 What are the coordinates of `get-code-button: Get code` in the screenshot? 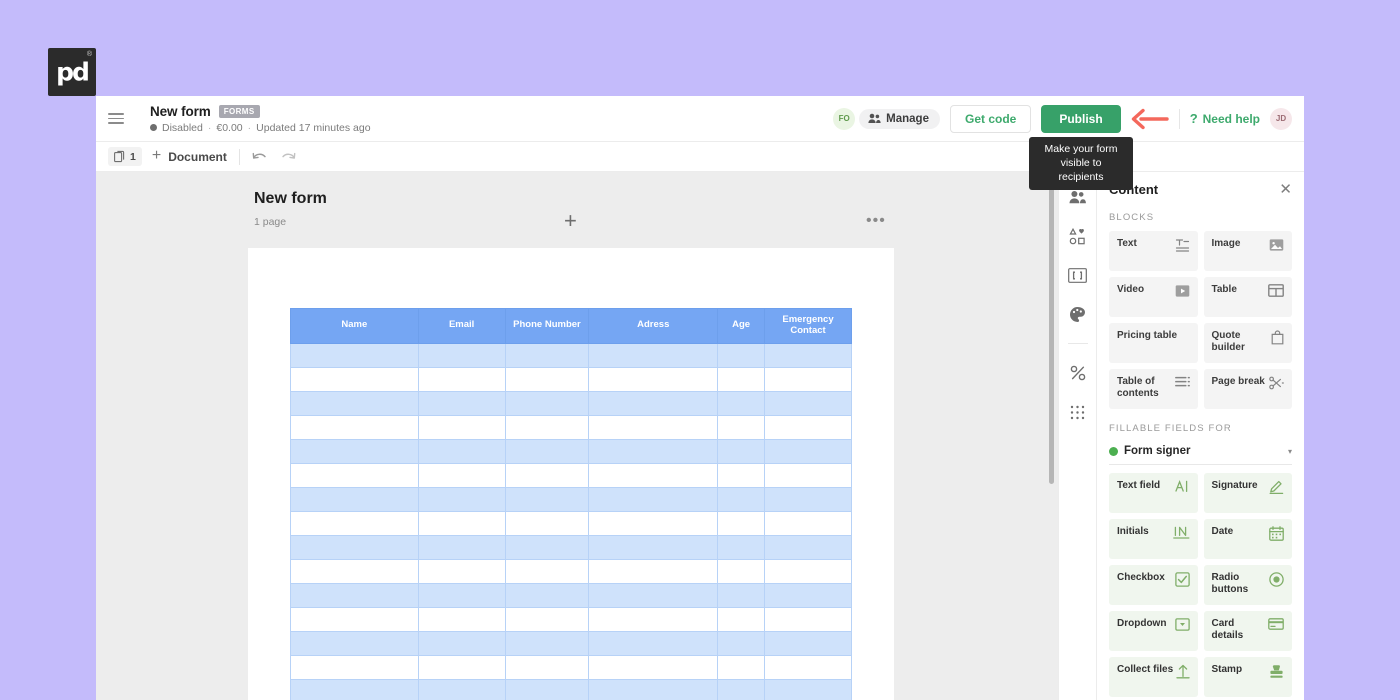 It's located at (990, 118).